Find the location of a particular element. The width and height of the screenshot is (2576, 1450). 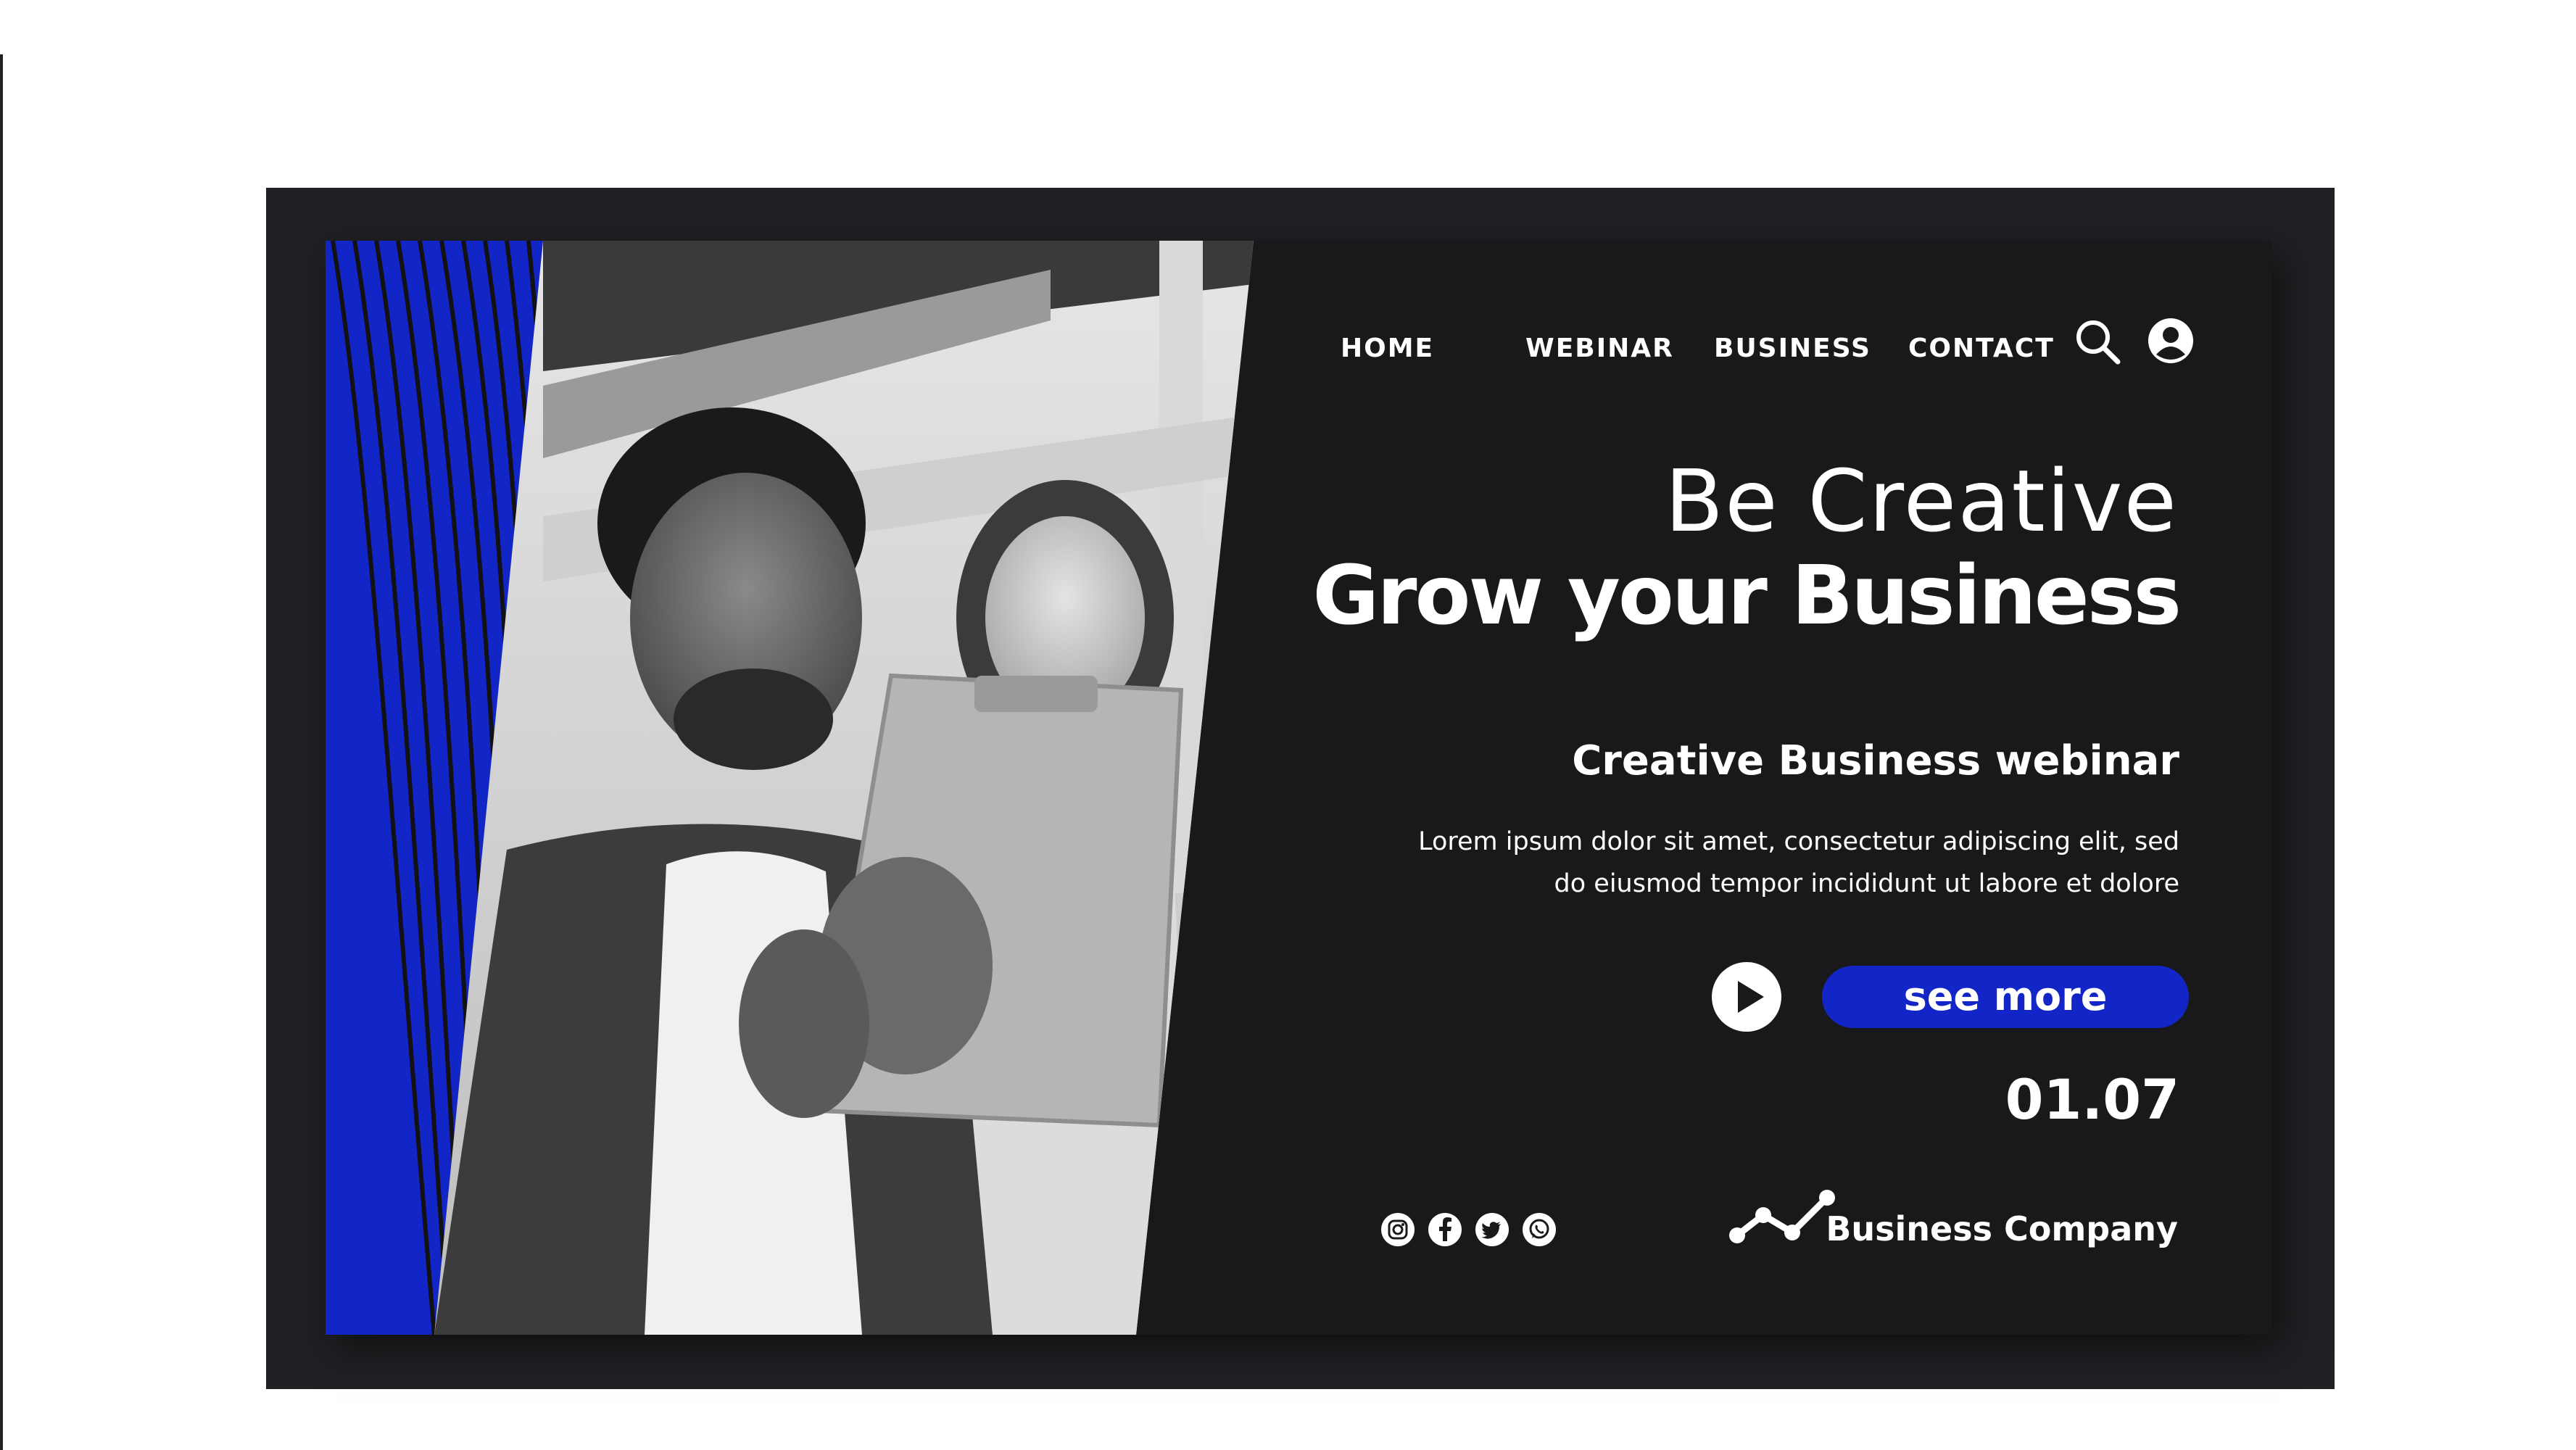

search-icon is located at coordinates (2098, 342).